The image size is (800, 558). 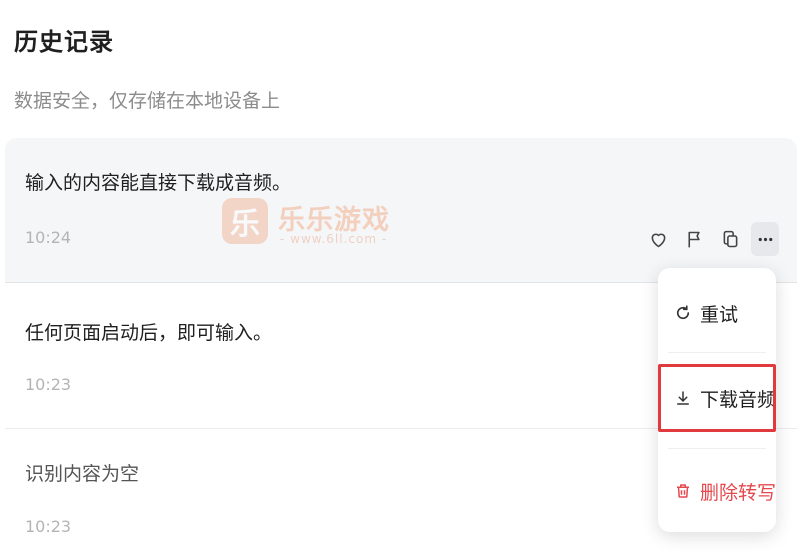 I want to click on history-item-text: 任何页面启动后，即可输入。, so click(x=149, y=333).